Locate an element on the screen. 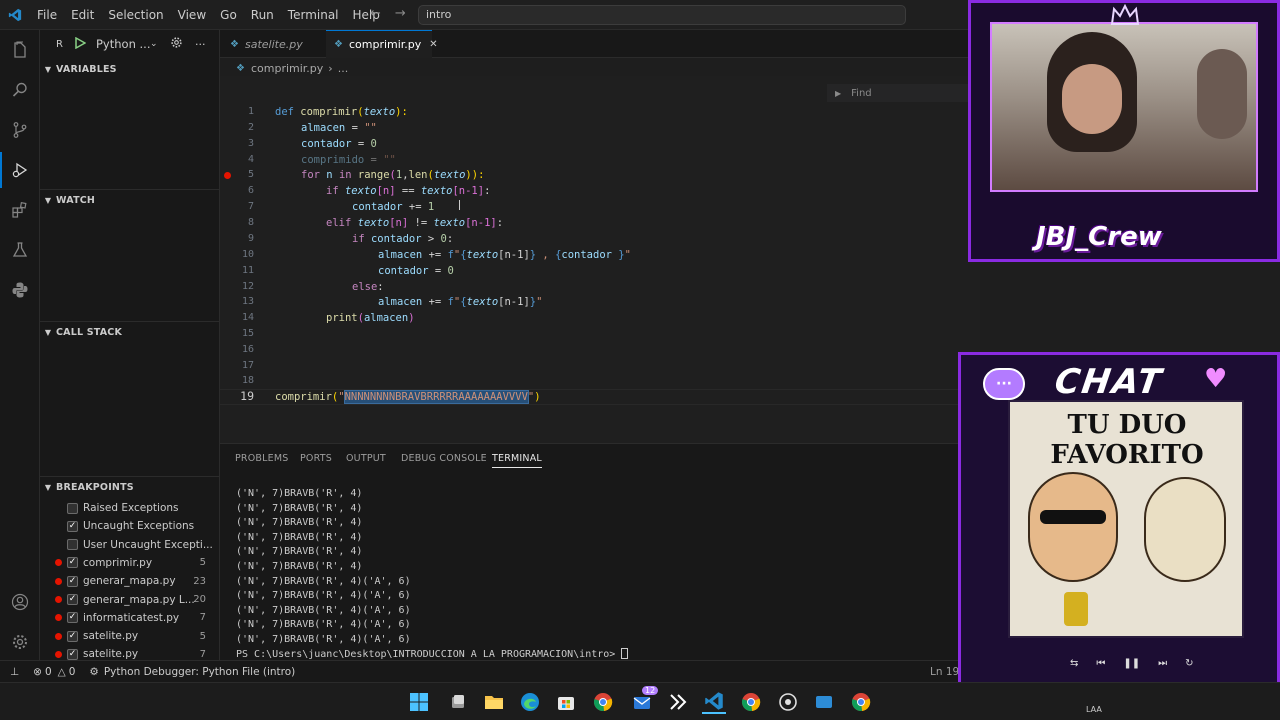  menu-go: Go is located at coordinates (228, 15).